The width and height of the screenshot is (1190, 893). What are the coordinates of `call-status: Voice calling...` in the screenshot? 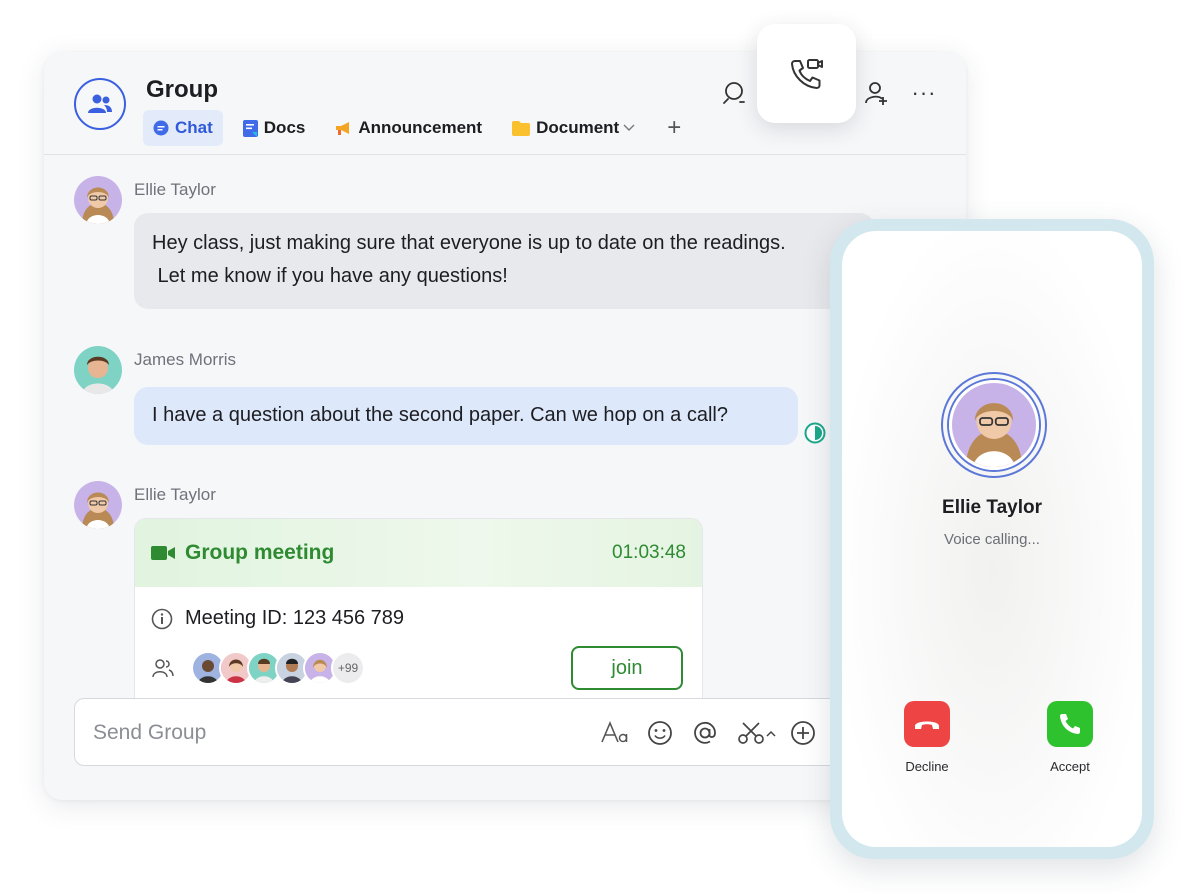 It's located at (992, 539).